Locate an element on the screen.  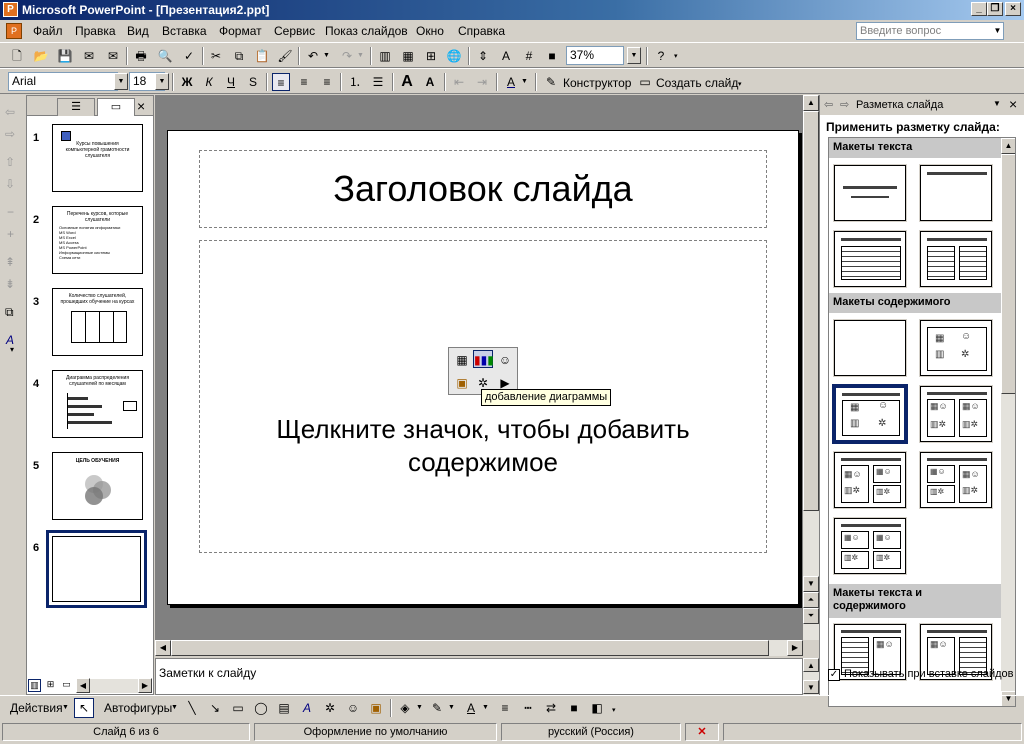
clipart-icon: ☺ is located at coordinates (353, 708).